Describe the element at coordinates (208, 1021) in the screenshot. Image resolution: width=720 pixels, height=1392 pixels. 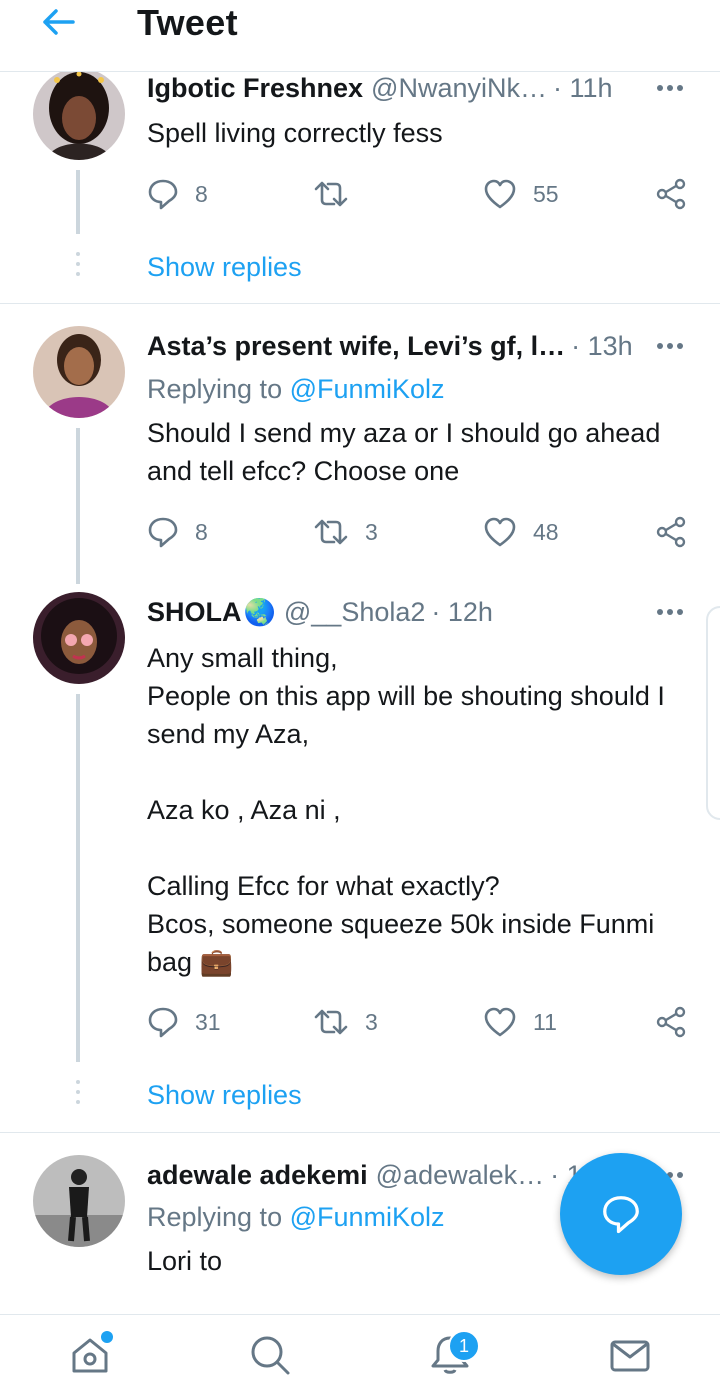
I see `reply-count: 31` at that location.